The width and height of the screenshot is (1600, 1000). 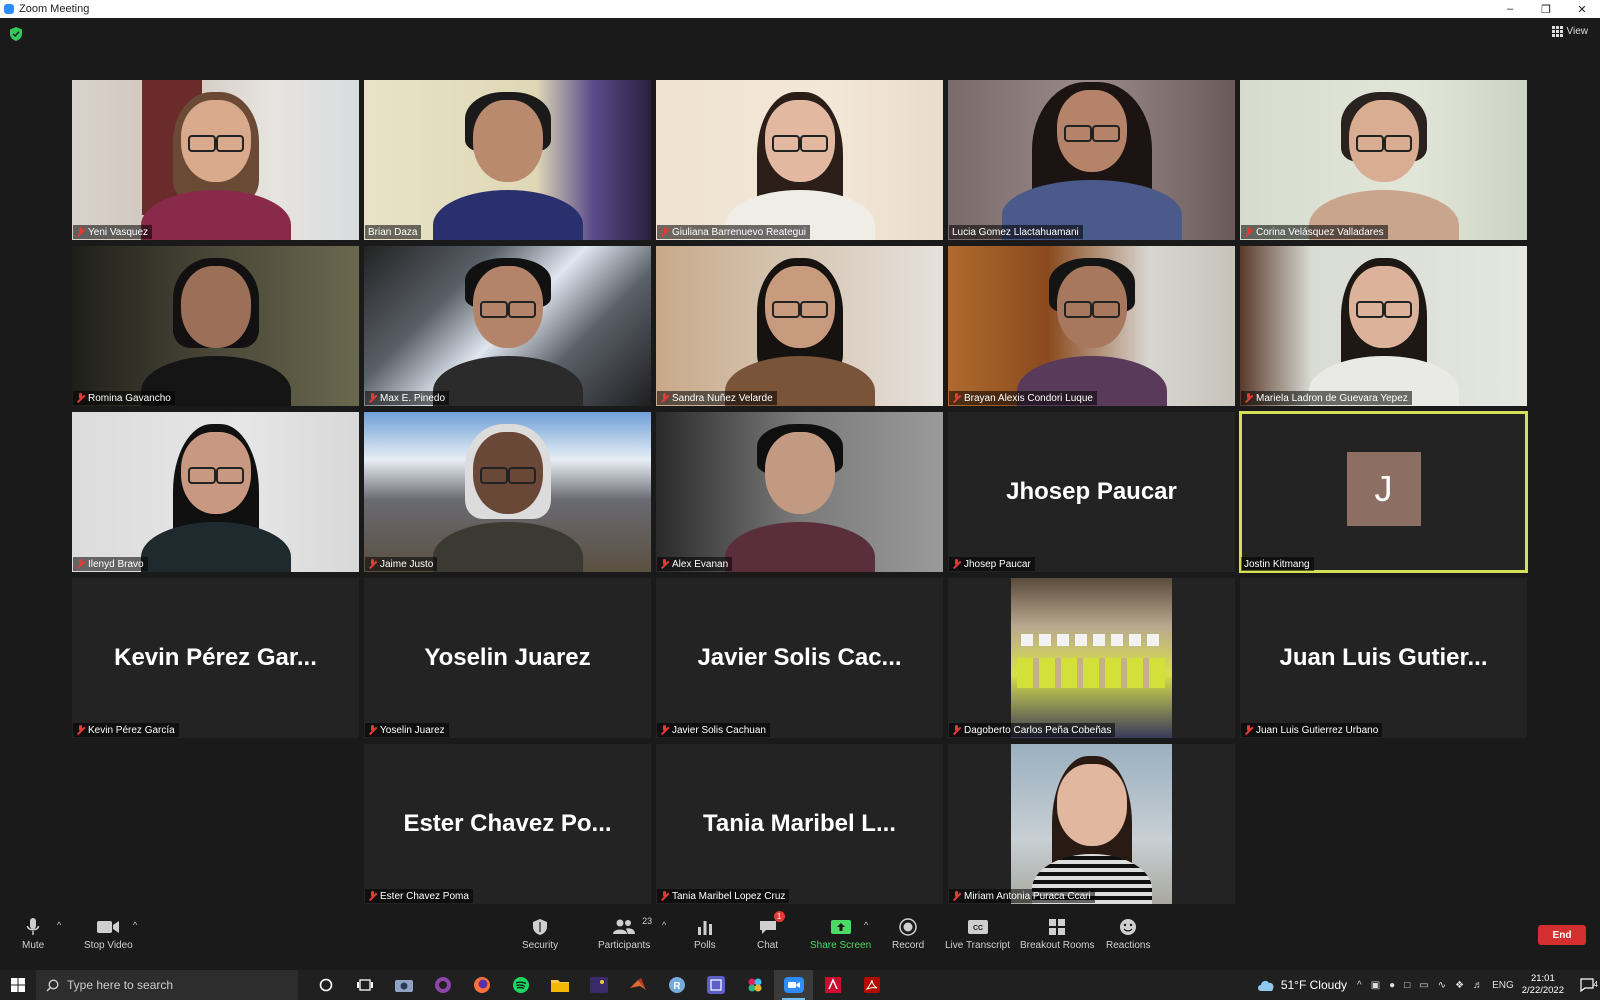 I want to click on security-button: Security, so click(x=540, y=939).